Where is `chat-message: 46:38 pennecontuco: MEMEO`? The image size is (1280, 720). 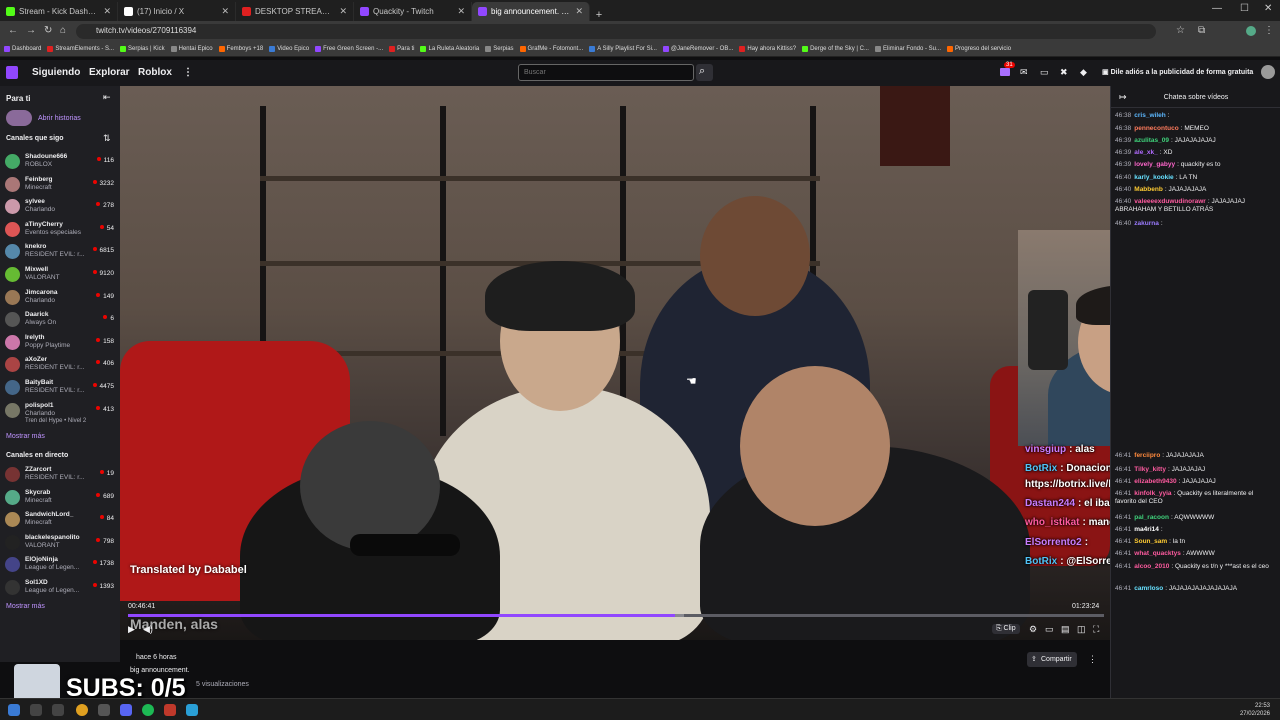 chat-message: 46:38 pennecontuco: MEMEO is located at coordinates (1195, 129).